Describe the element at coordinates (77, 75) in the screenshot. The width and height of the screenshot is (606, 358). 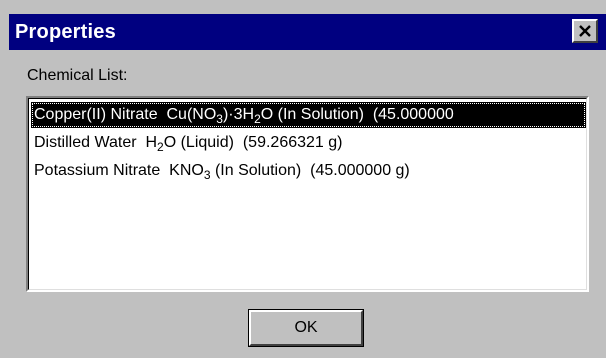
I see `chemical-list-label: Chemical List:` at that location.